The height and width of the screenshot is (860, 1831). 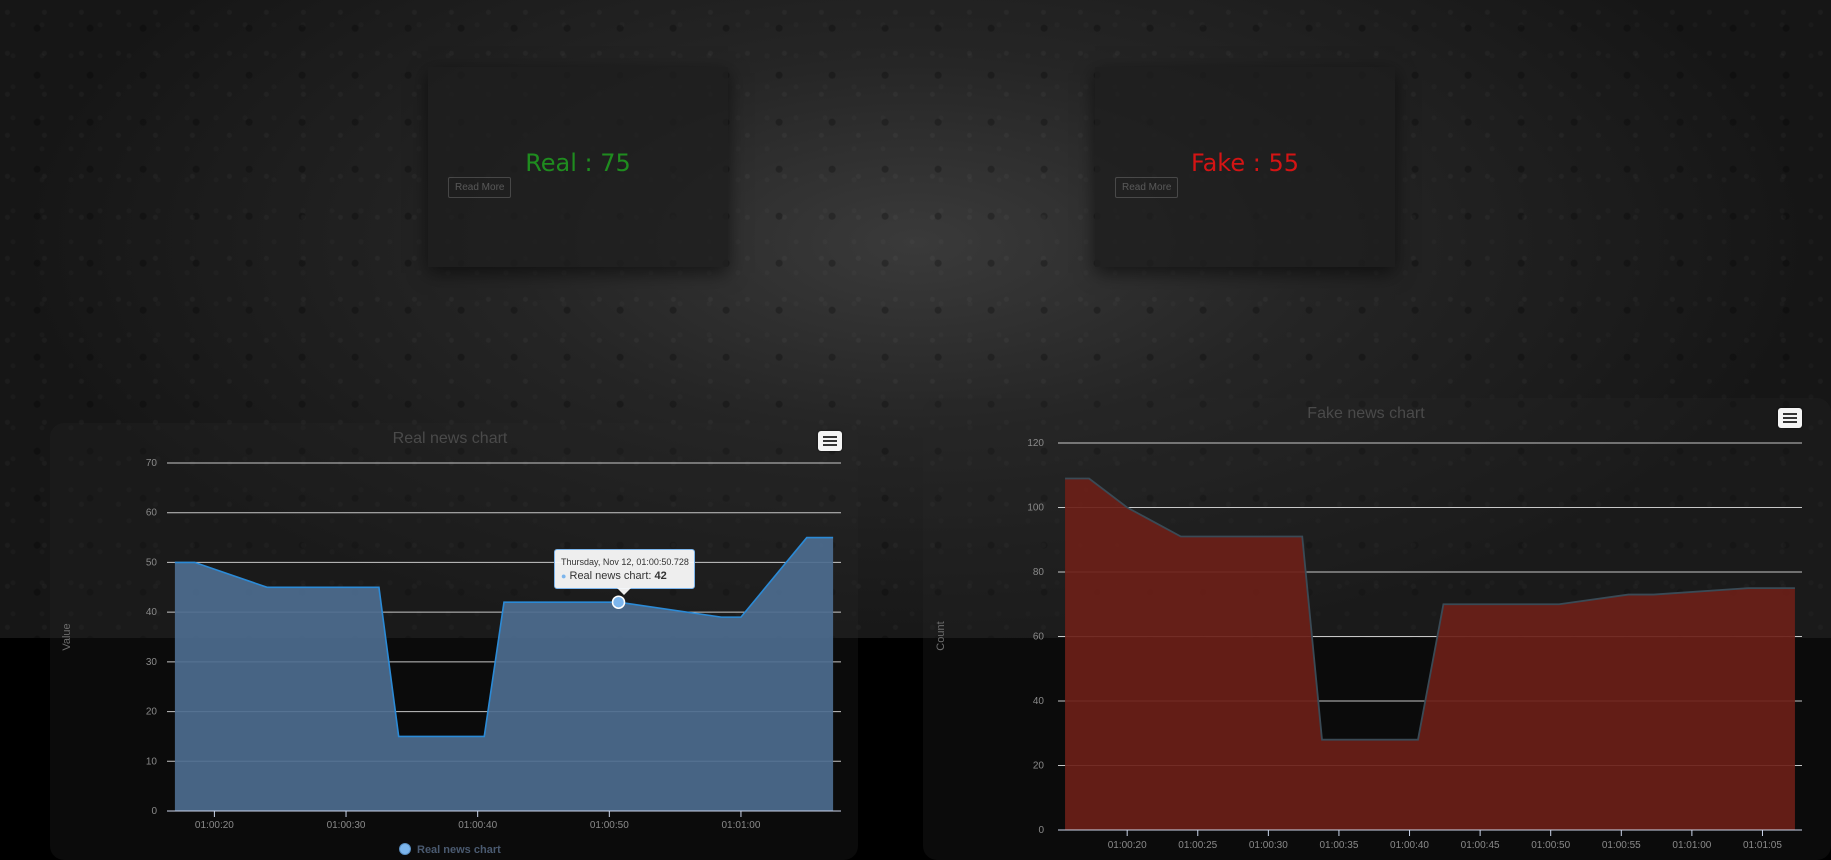 What do you see at coordinates (1762, 845) in the screenshot?
I see `x-tick-label: 01:01:05` at bounding box center [1762, 845].